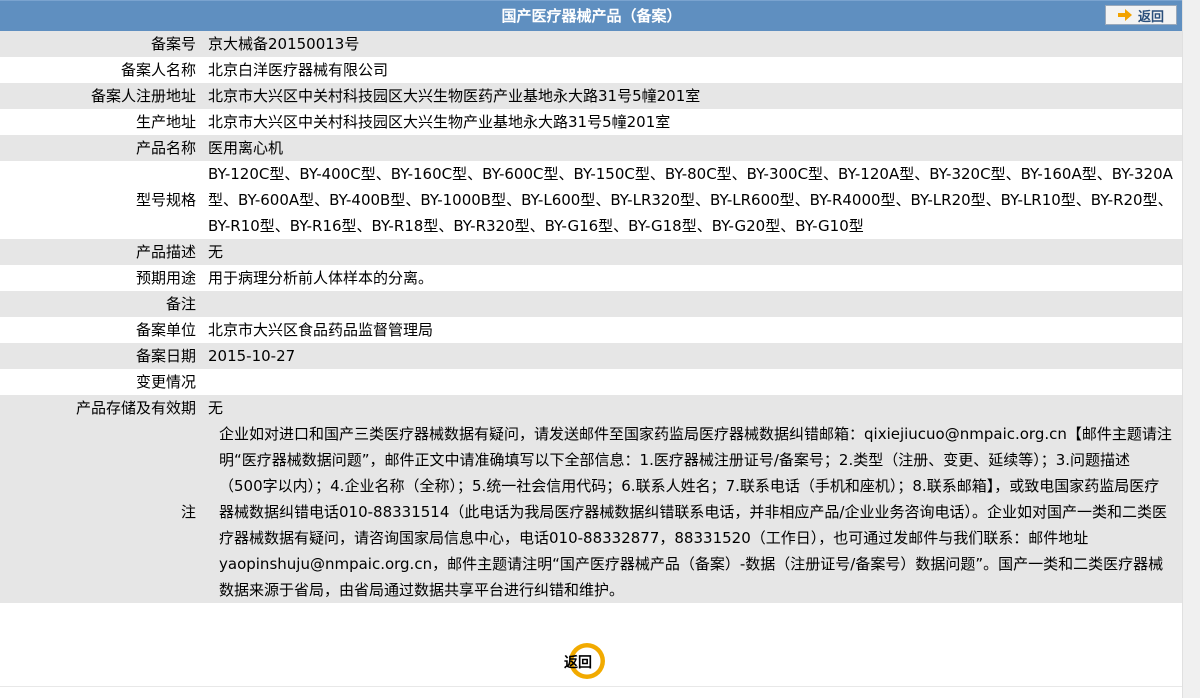 This screenshot has height=698, width=1200. What do you see at coordinates (298, 70) in the screenshot?
I see `field-value: 北京白洋医疗器械有限公司` at bounding box center [298, 70].